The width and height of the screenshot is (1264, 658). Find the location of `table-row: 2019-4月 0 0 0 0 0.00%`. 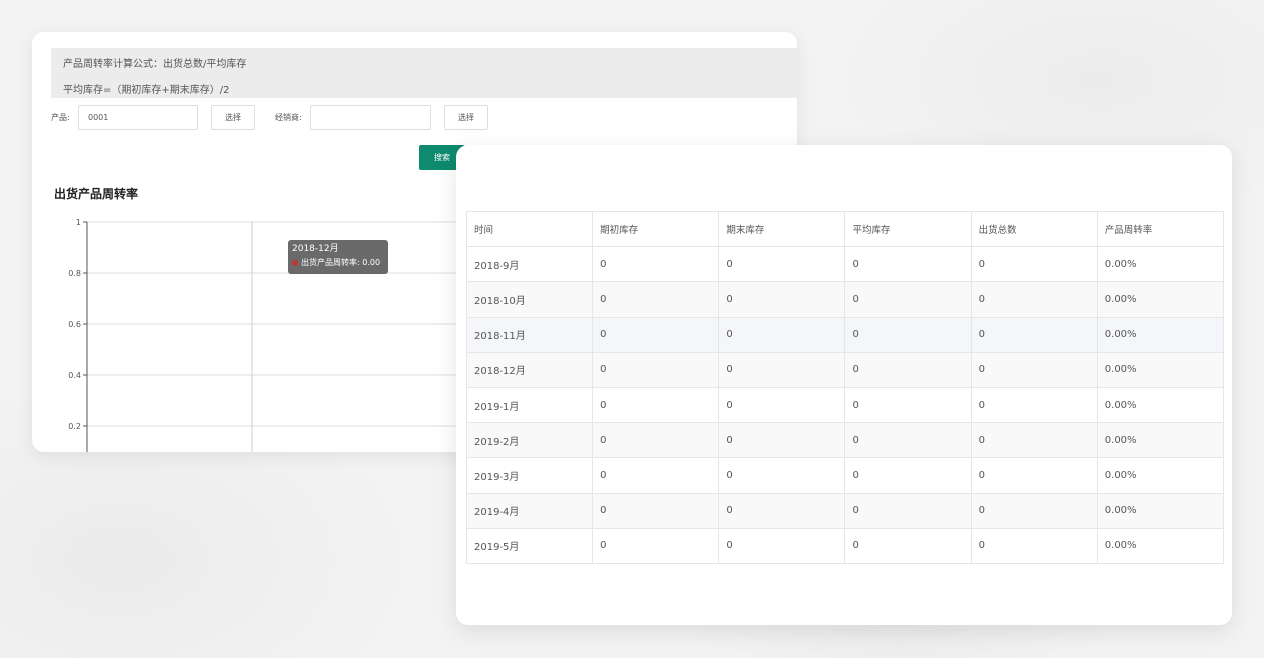

table-row: 2019-4月 0 0 0 0 0.00% is located at coordinates (845, 510).